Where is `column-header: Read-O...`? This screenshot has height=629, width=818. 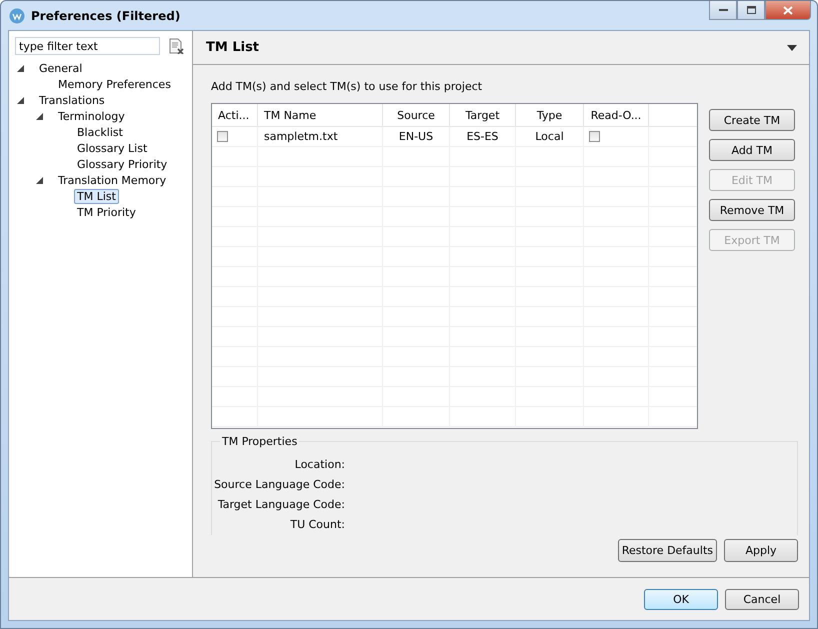
column-header: Read-O... is located at coordinates (616, 115).